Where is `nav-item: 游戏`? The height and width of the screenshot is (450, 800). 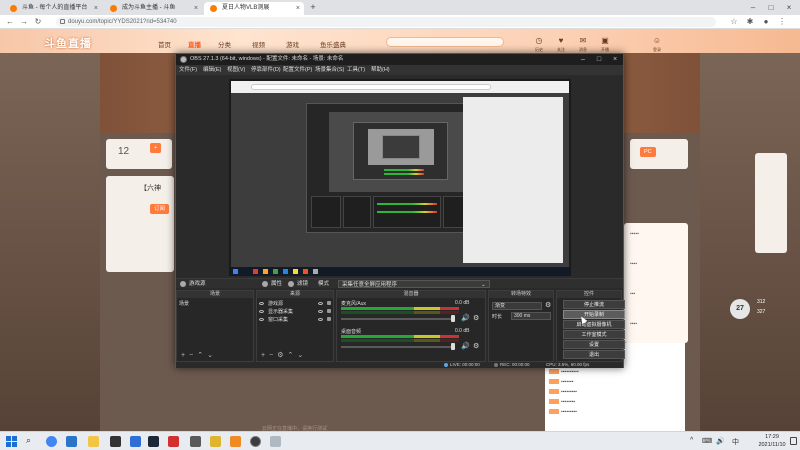
nav-item: 游戏 is located at coordinates (292, 44).